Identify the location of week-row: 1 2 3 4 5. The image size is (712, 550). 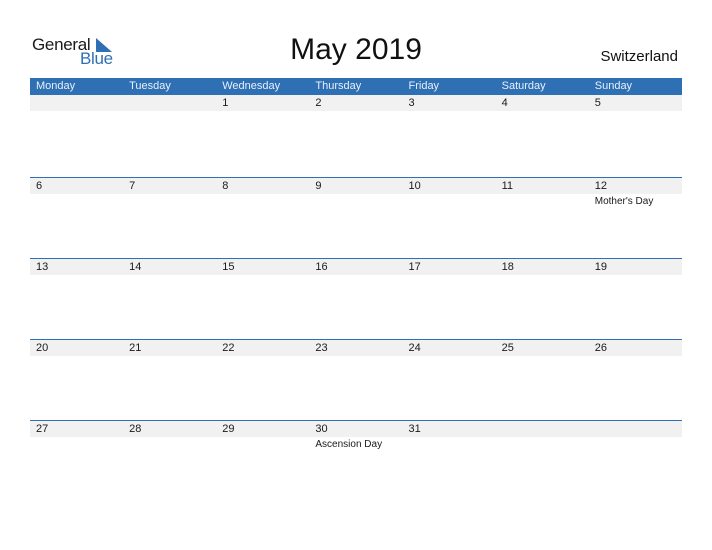
(356, 136).